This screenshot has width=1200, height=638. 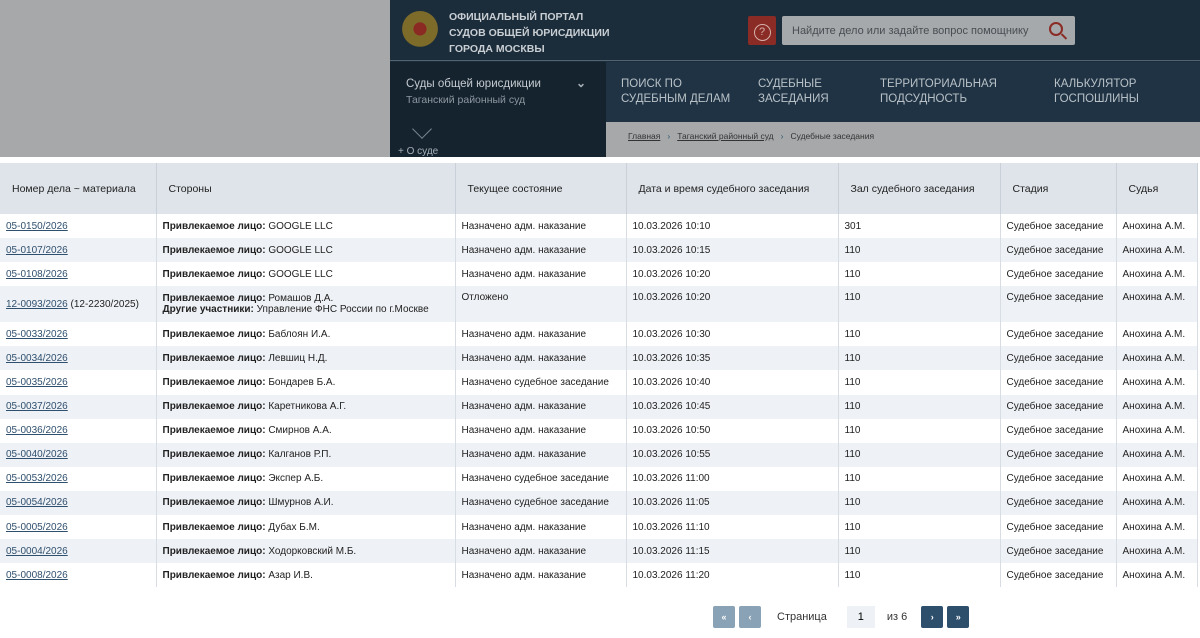 I want to click on case-link: 05-0004/2026, so click(x=37, y=551).